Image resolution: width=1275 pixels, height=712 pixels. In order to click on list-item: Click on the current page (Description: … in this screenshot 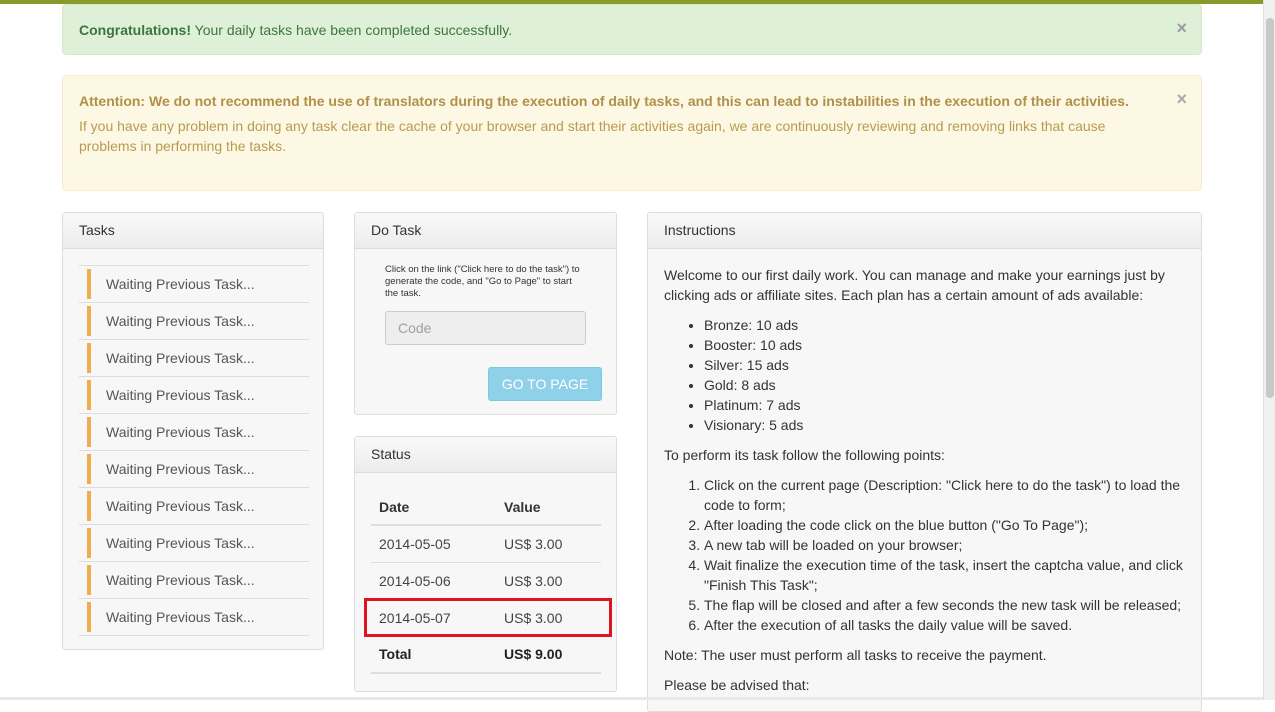, I will do `click(949, 495)`.